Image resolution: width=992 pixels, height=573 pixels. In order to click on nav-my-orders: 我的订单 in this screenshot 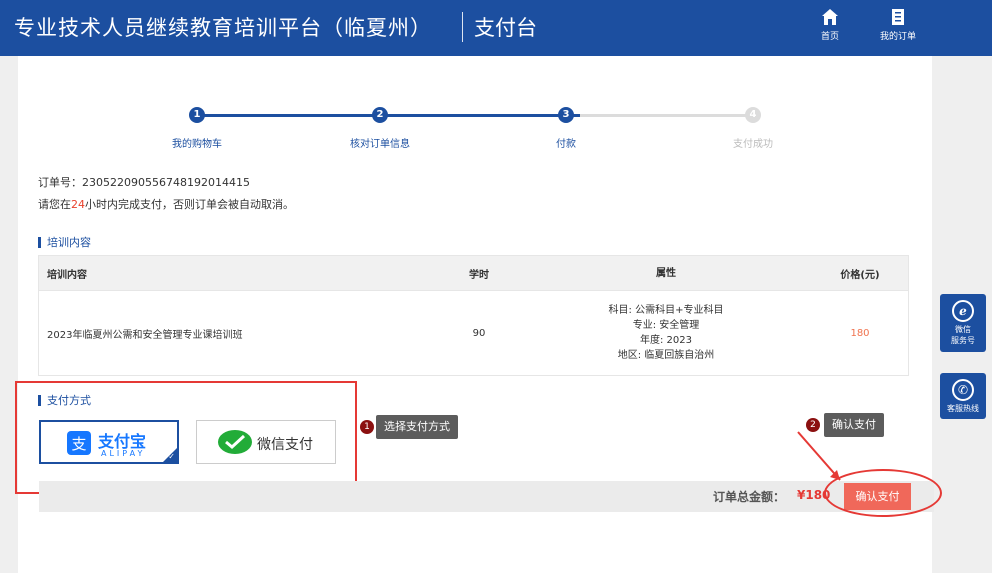, I will do `click(898, 24)`.